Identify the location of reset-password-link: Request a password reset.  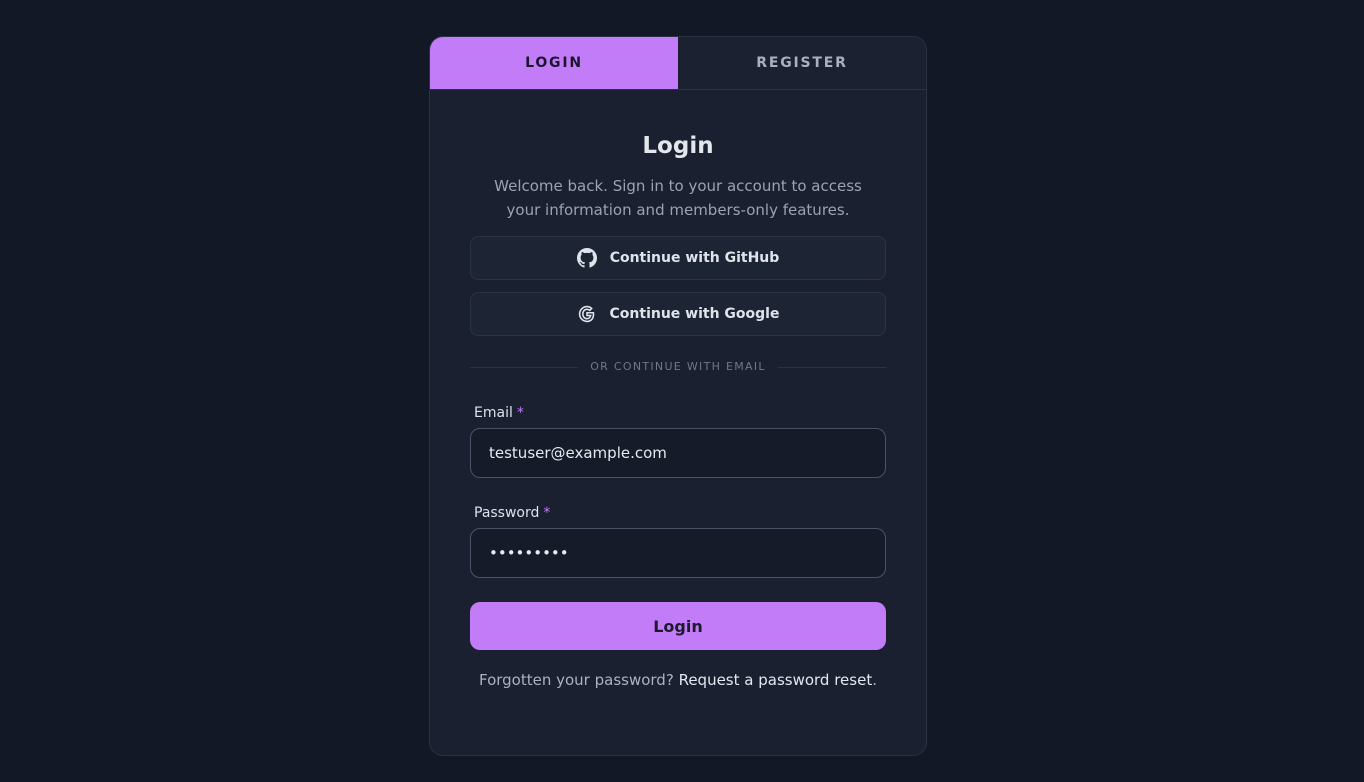
(776, 680).